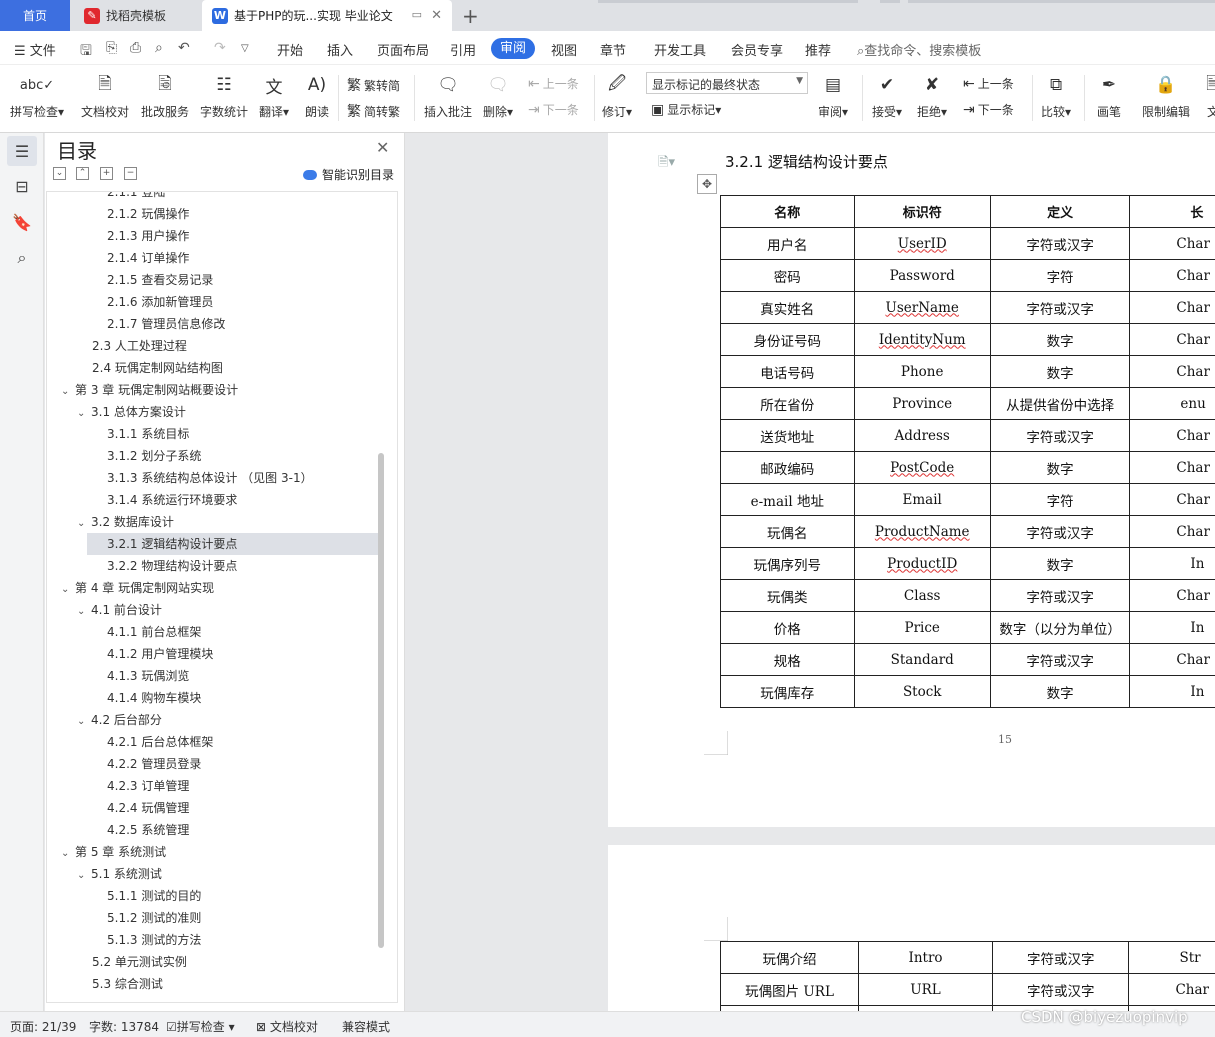 Image resolution: width=1215 pixels, height=1037 pixels. Describe the element at coordinates (148, 236) in the screenshot. I see `toc-item: 2.1.3 用户操作` at that location.